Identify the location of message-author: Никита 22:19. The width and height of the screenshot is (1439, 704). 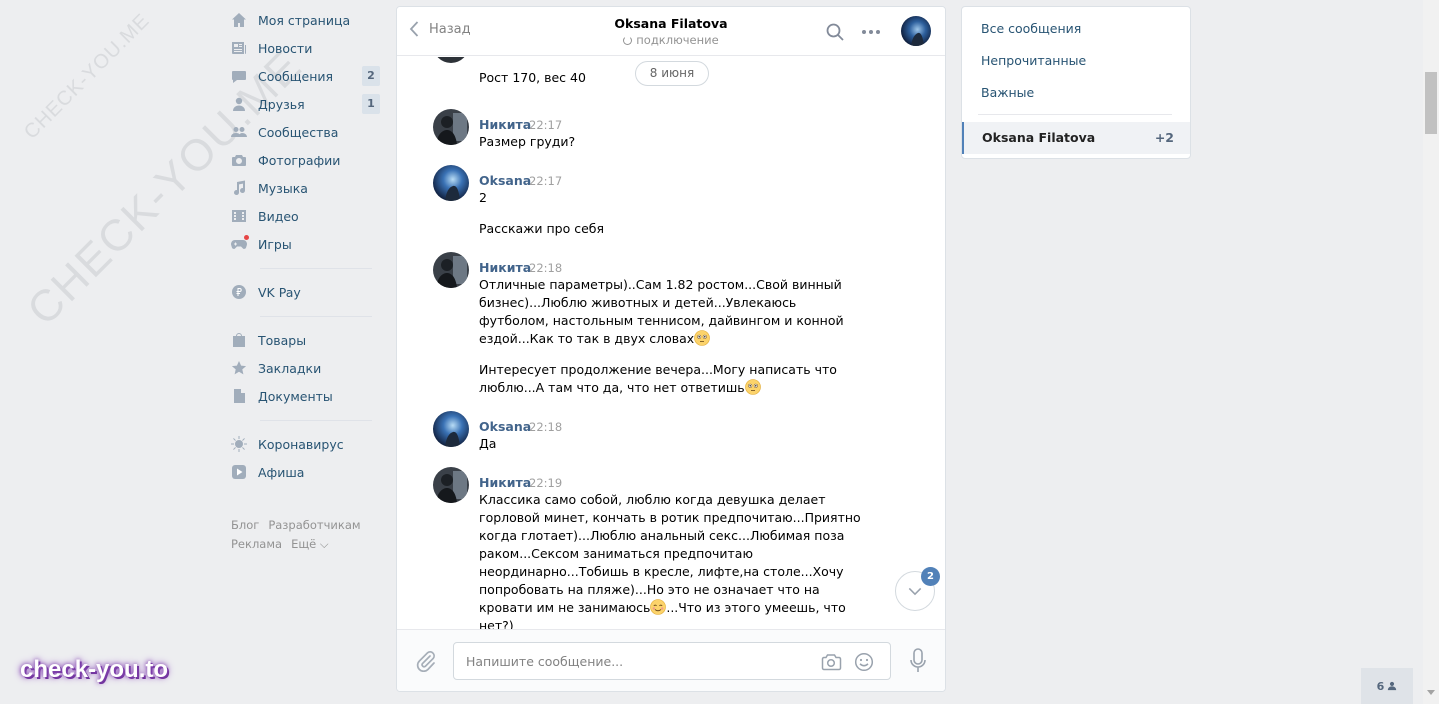
(520, 482).